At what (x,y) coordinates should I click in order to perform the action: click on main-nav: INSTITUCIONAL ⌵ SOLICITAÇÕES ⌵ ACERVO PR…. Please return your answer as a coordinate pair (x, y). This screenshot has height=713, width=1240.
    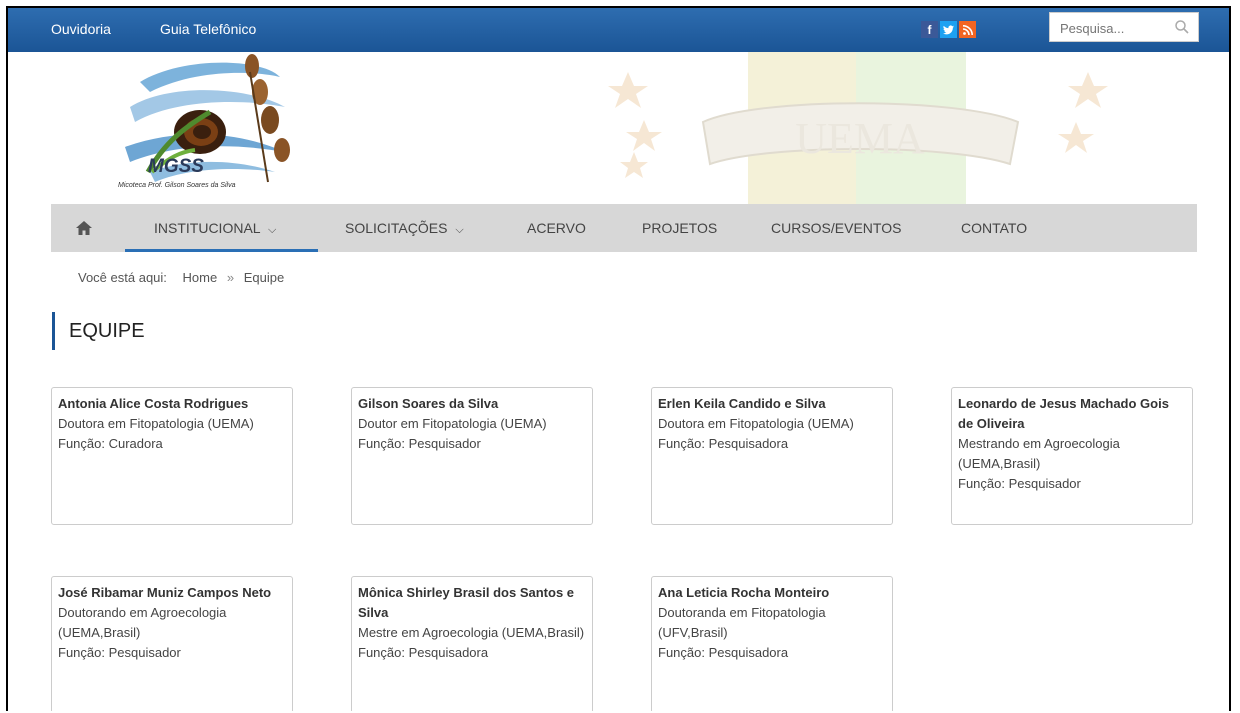
    Looking at the image, I should click on (624, 228).